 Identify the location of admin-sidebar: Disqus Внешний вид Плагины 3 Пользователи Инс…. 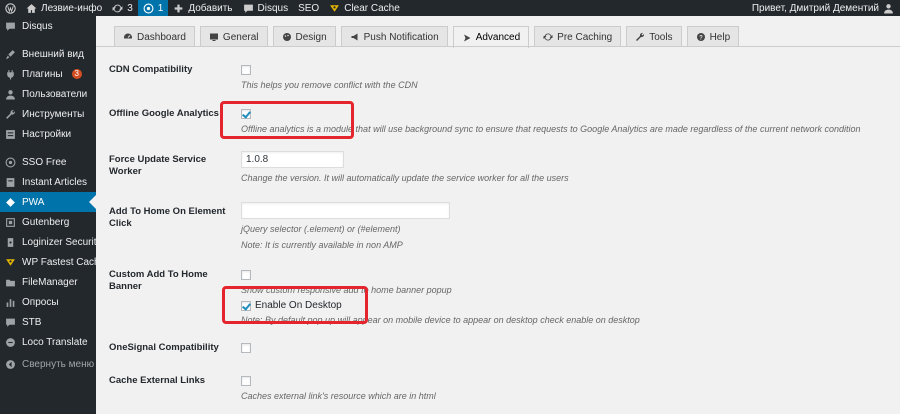
(48, 215).